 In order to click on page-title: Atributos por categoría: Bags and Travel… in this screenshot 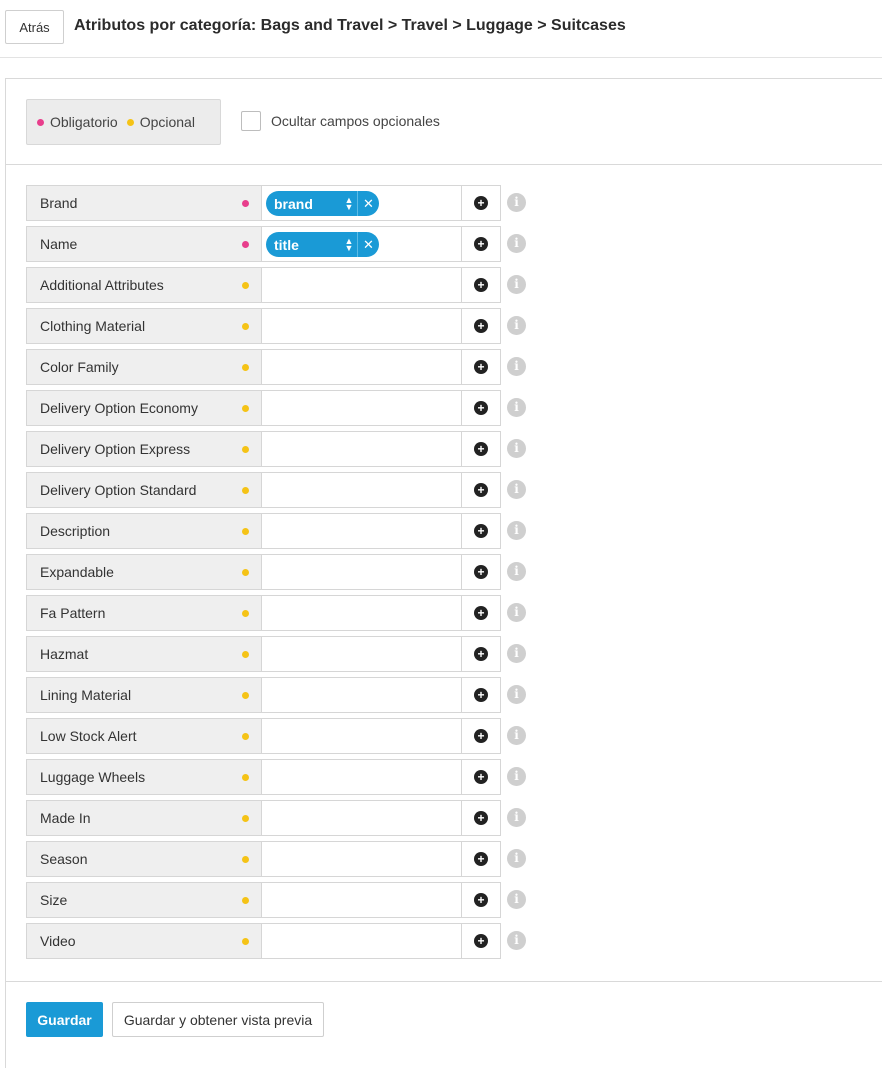, I will do `click(350, 25)`.